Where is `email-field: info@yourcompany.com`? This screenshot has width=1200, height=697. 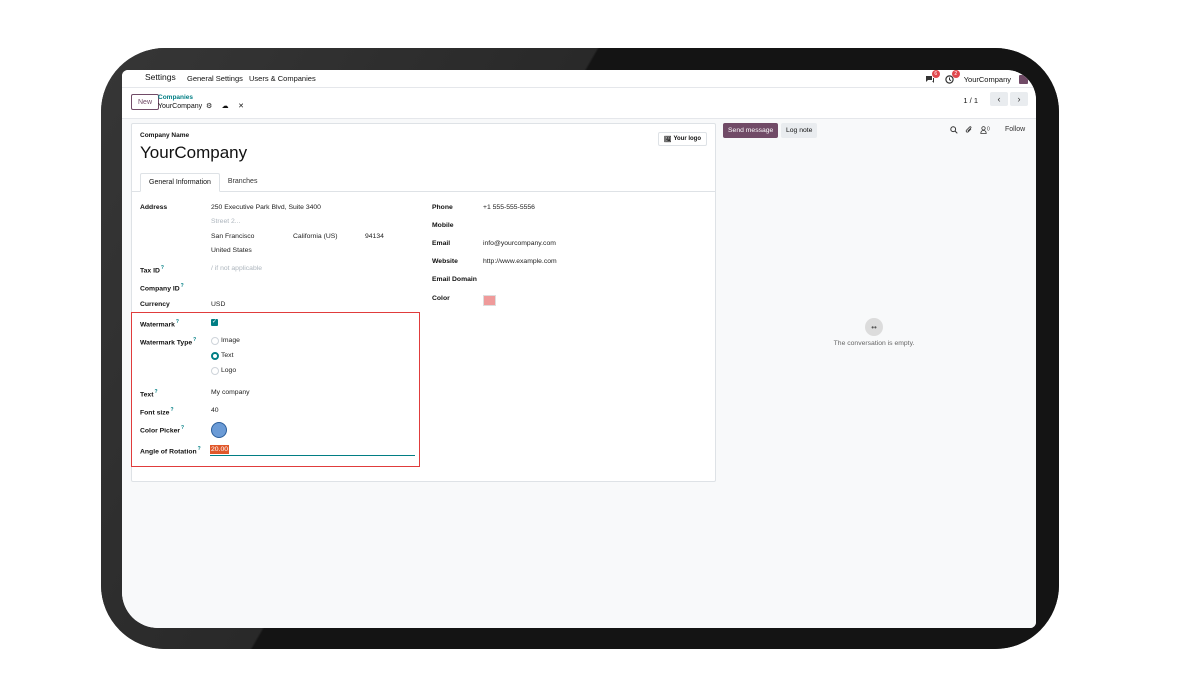 email-field: info@yourcompany.com is located at coordinates (519, 243).